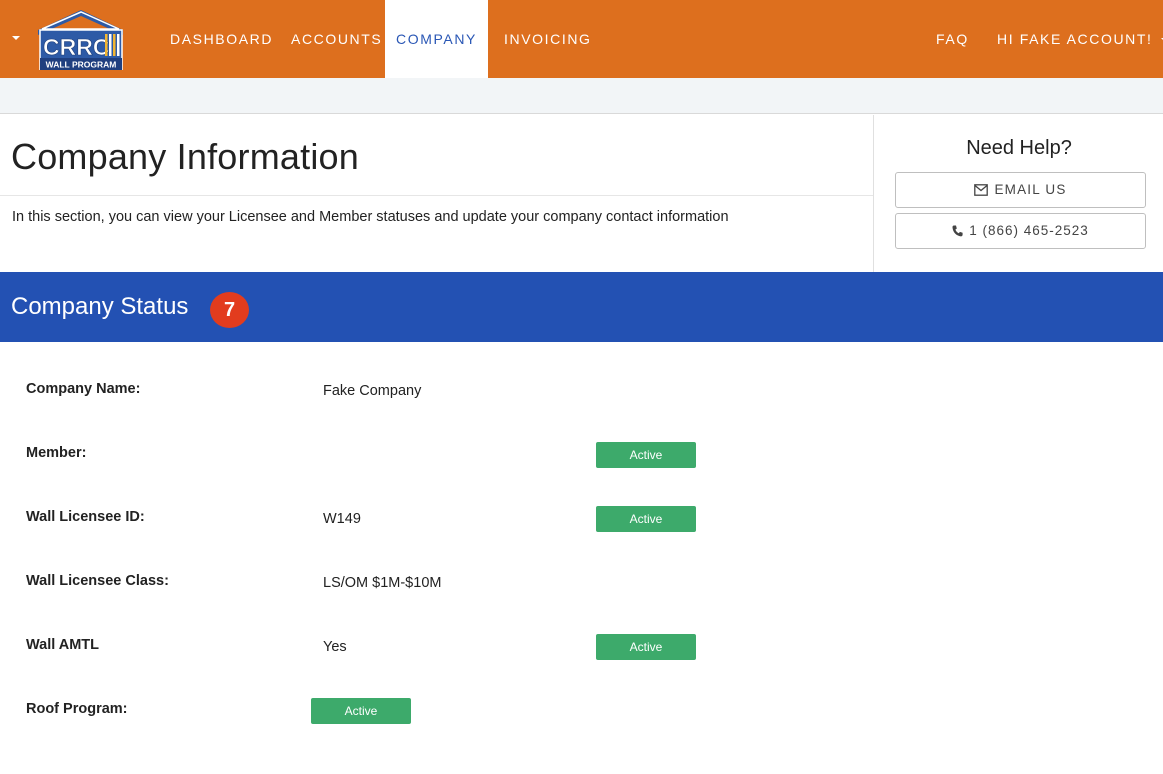 This screenshot has width=1163, height=774. I want to click on envelope-icon, so click(981, 190).